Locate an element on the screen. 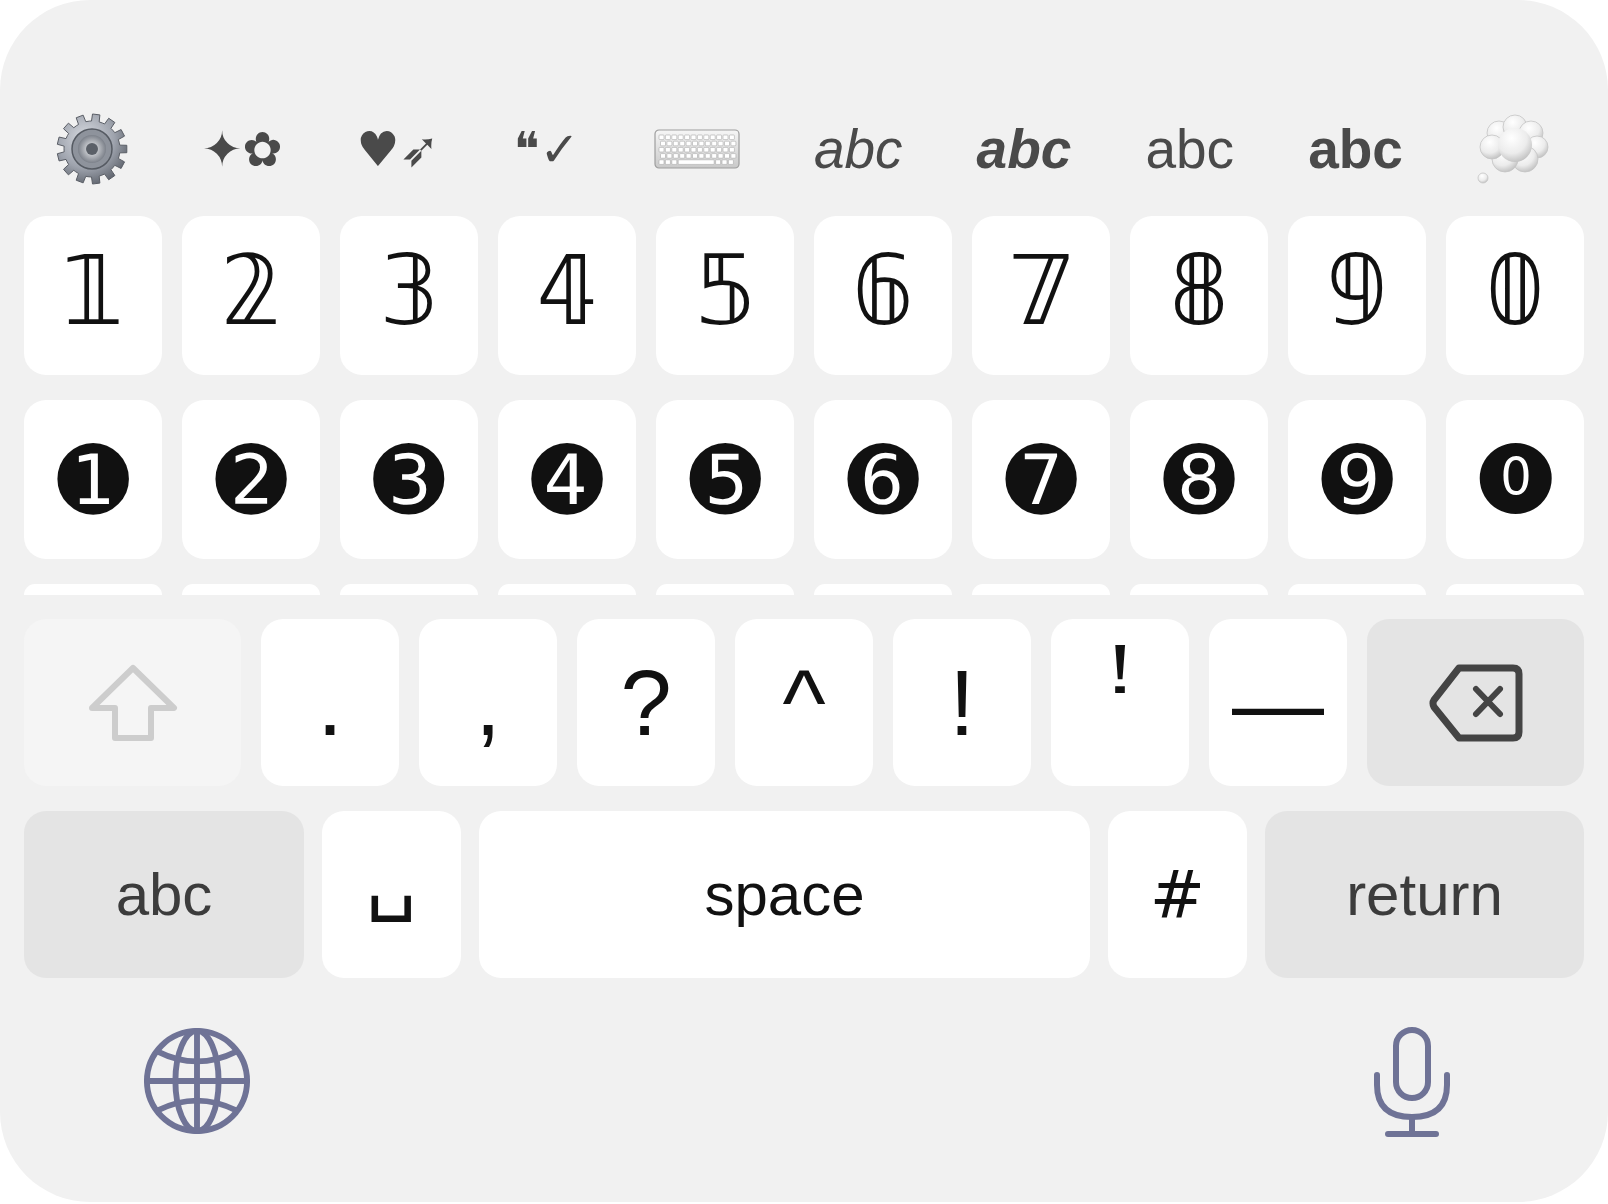 The image size is (1608, 1204). microphone-icon is located at coordinates (1412, 1083).